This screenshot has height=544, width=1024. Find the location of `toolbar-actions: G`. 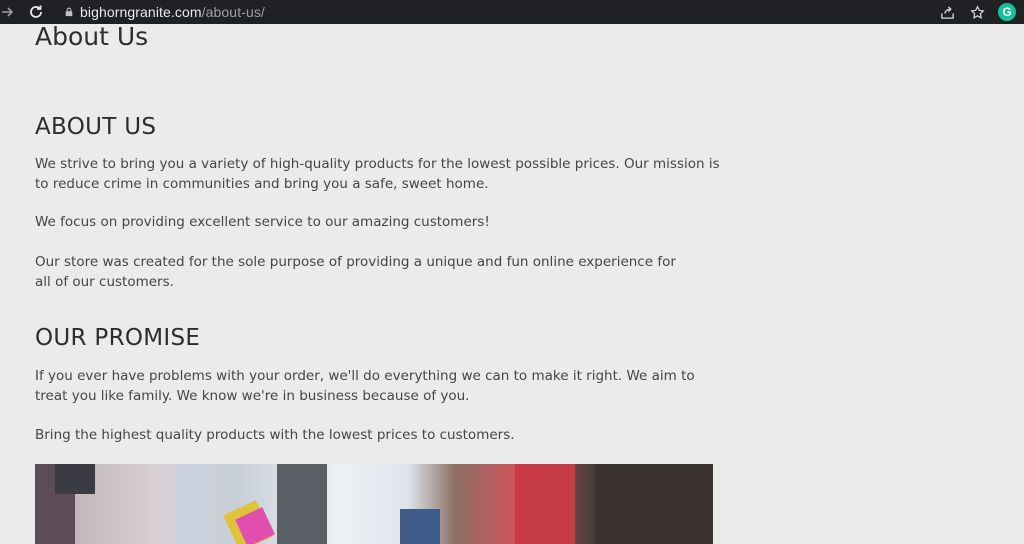

toolbar-actions: G is located at coordinates (977, 12).